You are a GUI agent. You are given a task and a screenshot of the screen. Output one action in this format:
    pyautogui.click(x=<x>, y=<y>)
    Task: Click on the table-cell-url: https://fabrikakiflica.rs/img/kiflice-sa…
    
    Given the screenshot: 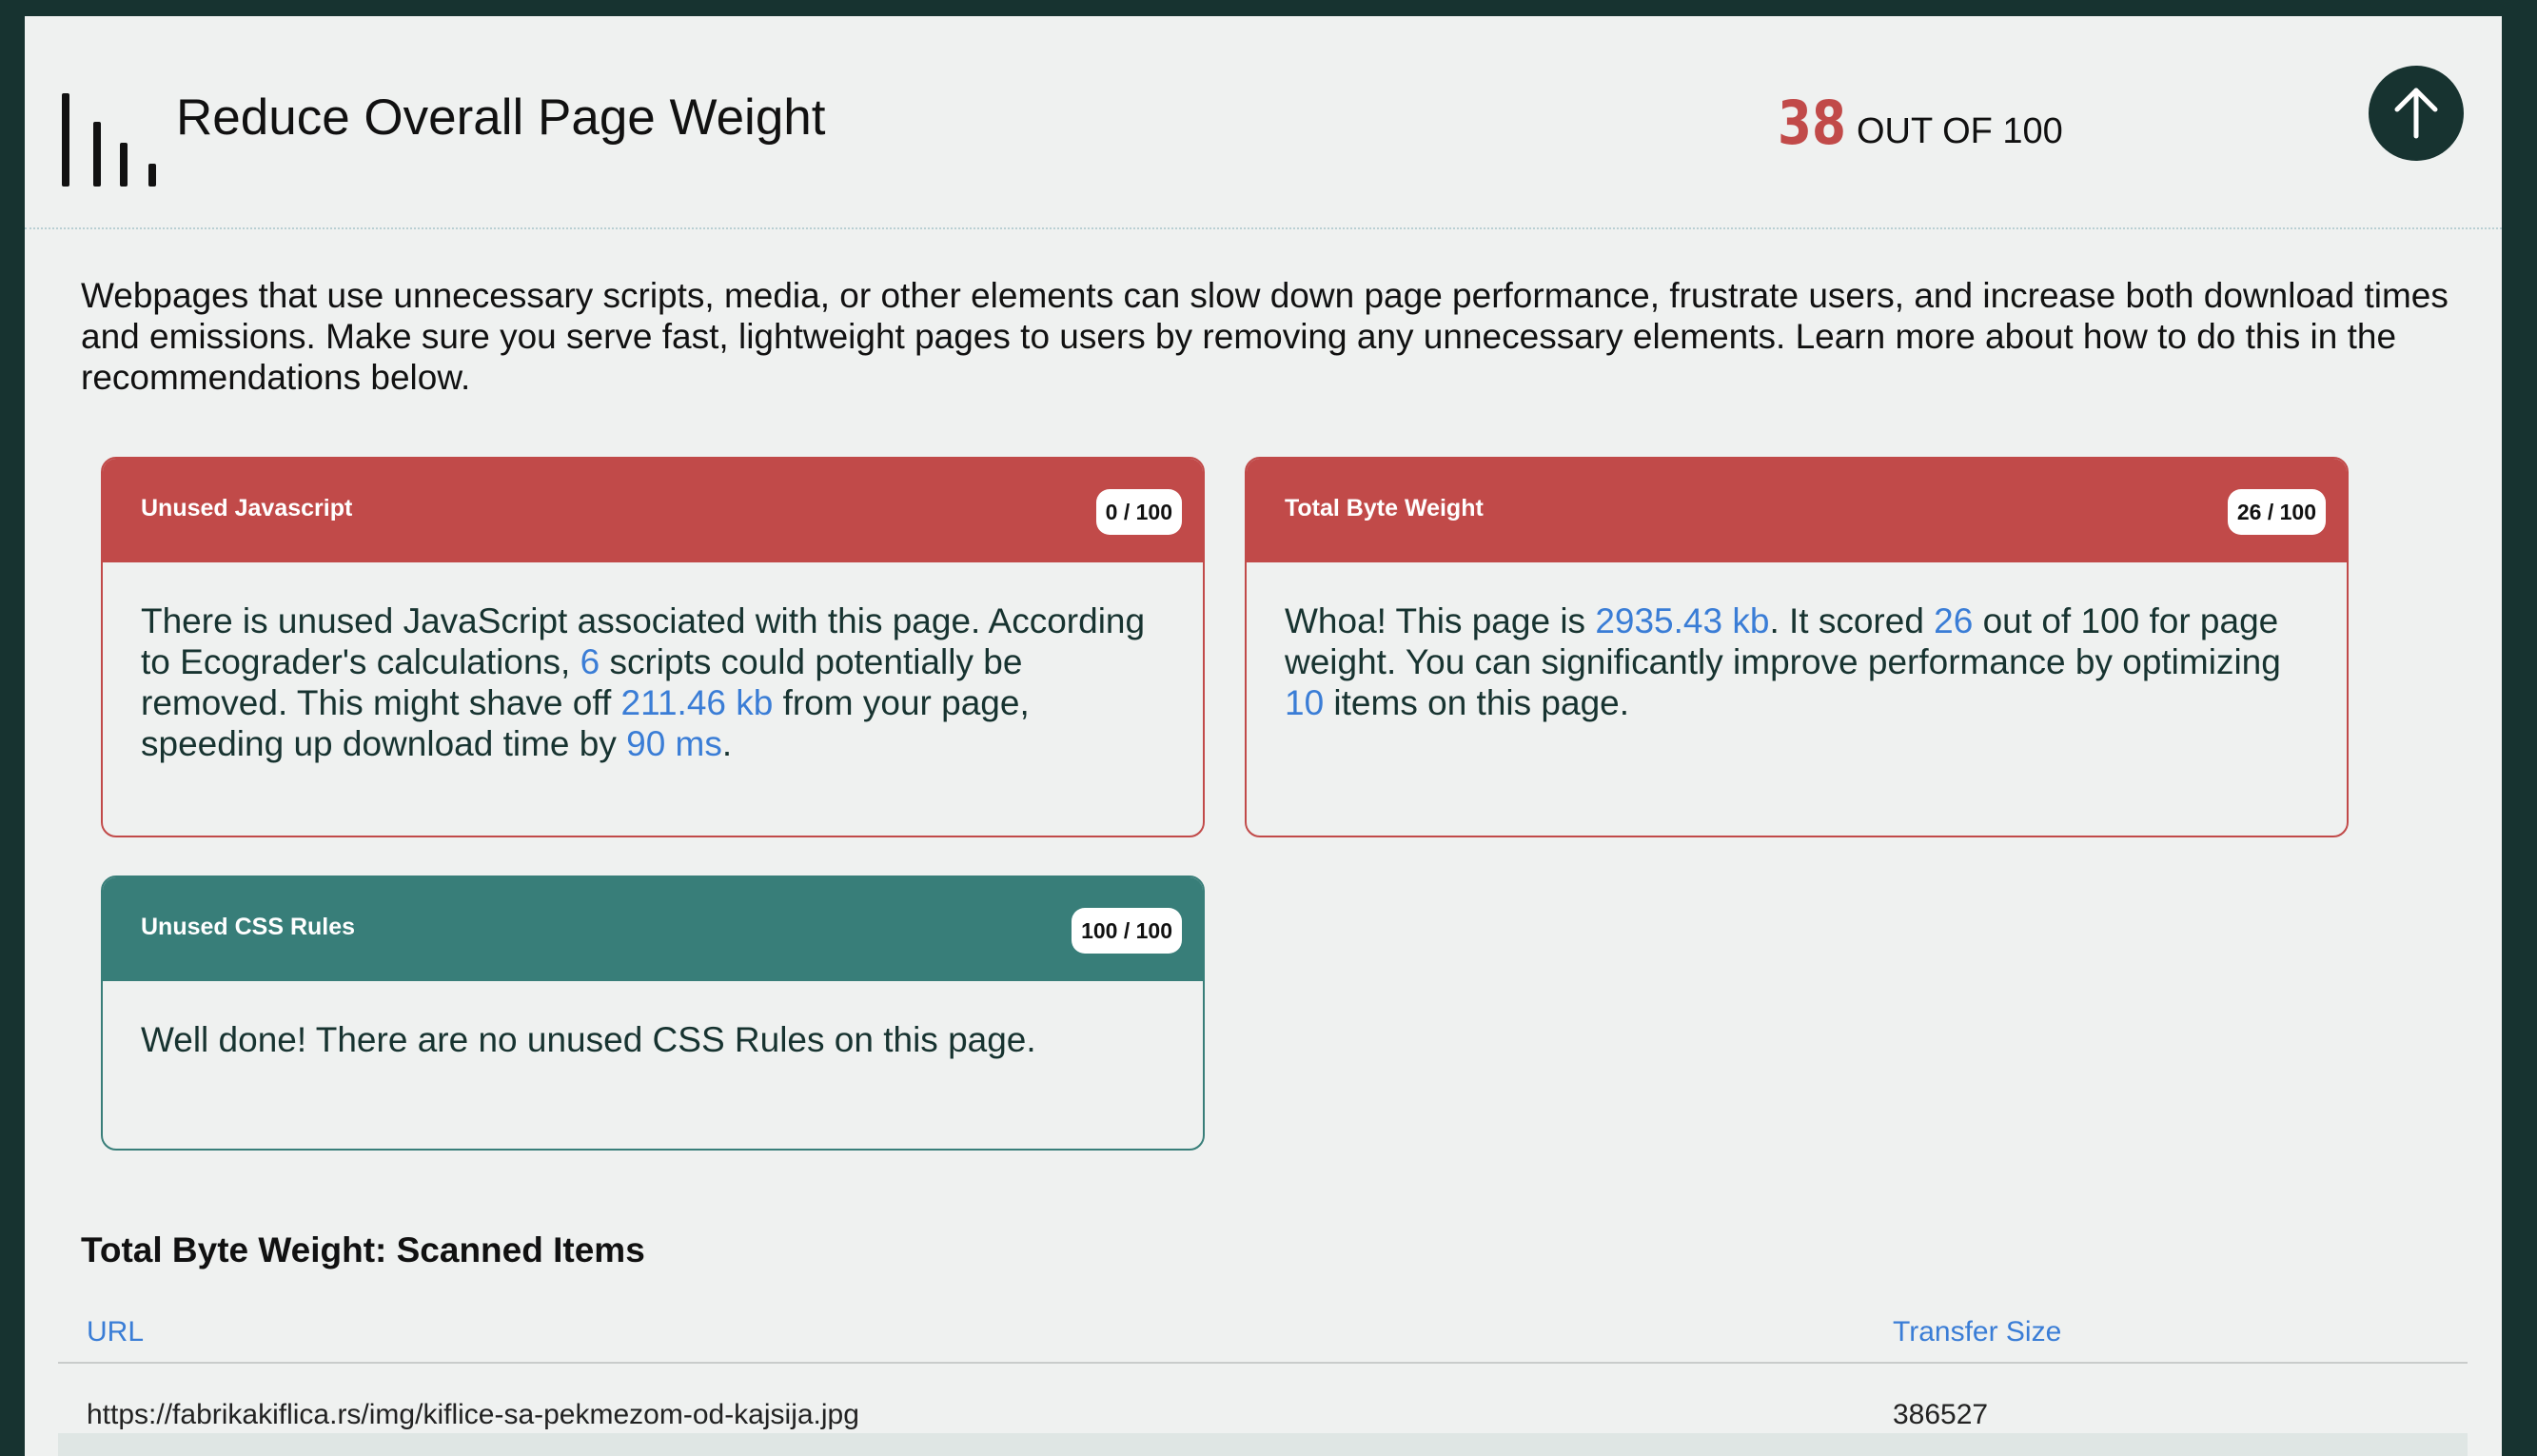 What is the action you would take?
    pyautogui.click(x=473, y=1414)
    